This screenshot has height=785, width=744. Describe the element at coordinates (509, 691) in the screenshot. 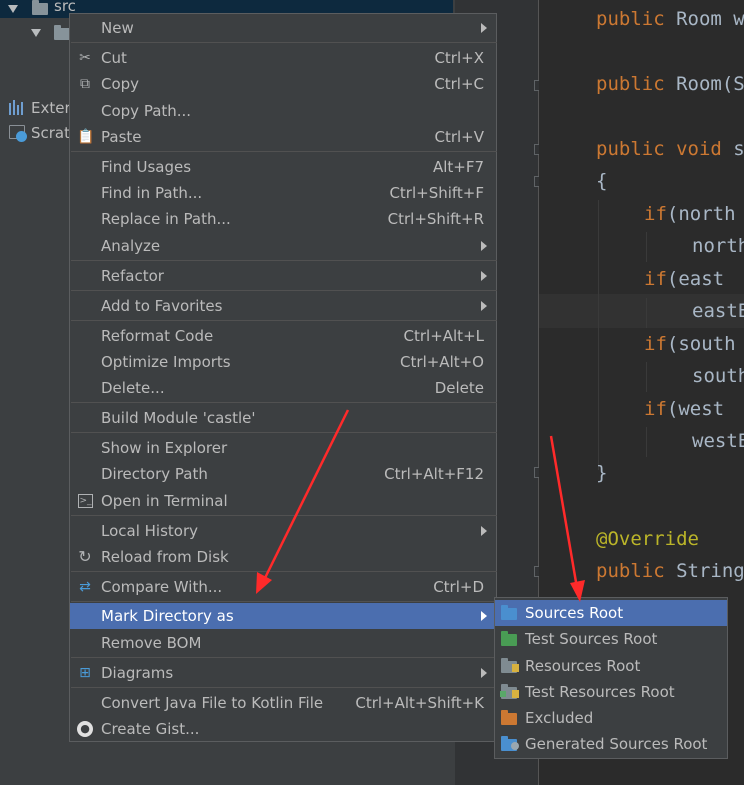

I see `test-resources-root-folder-icon` at that location.